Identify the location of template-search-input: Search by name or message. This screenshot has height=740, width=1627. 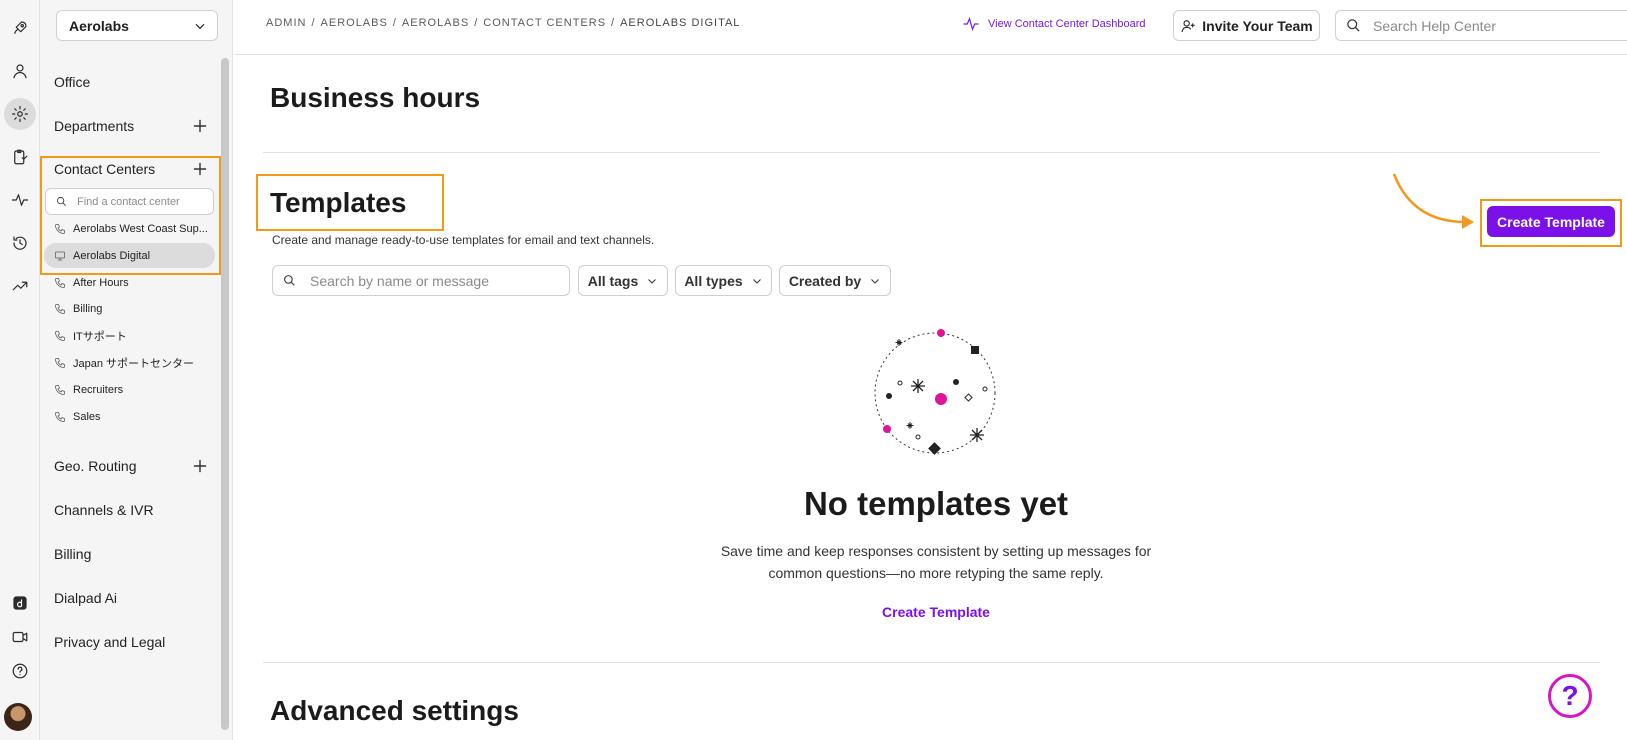
(421, 280).